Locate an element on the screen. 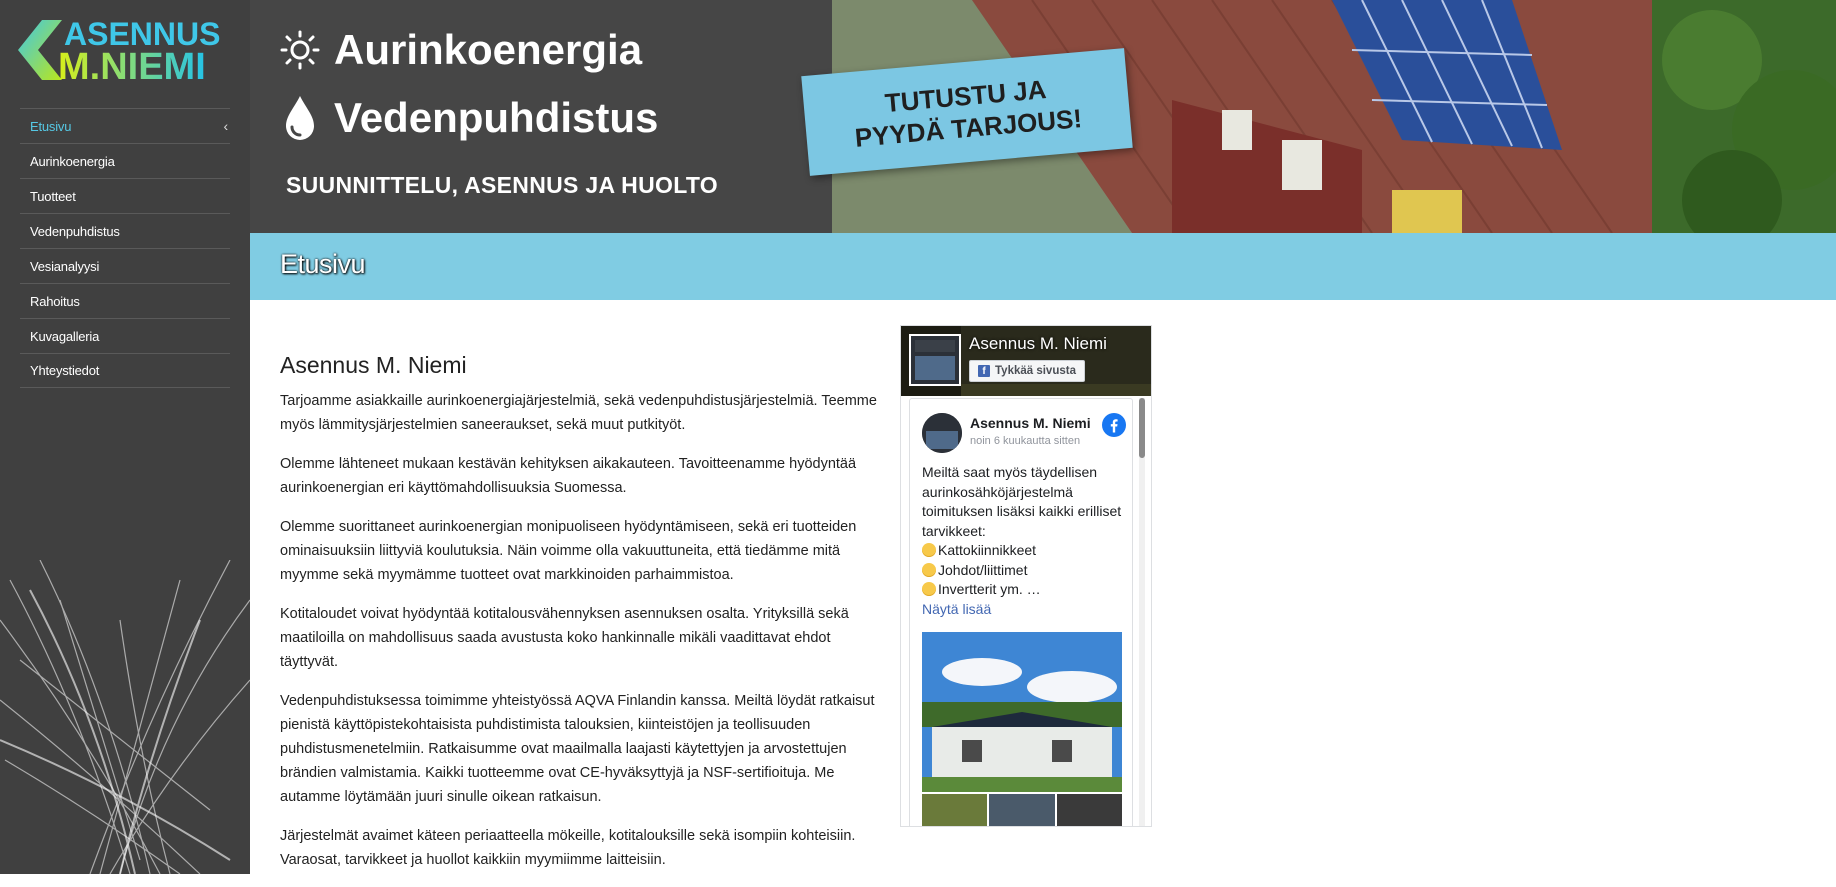 The height and width of the screenshot is (887, 1836). grass-background-image is located at coordinates (125, 717).